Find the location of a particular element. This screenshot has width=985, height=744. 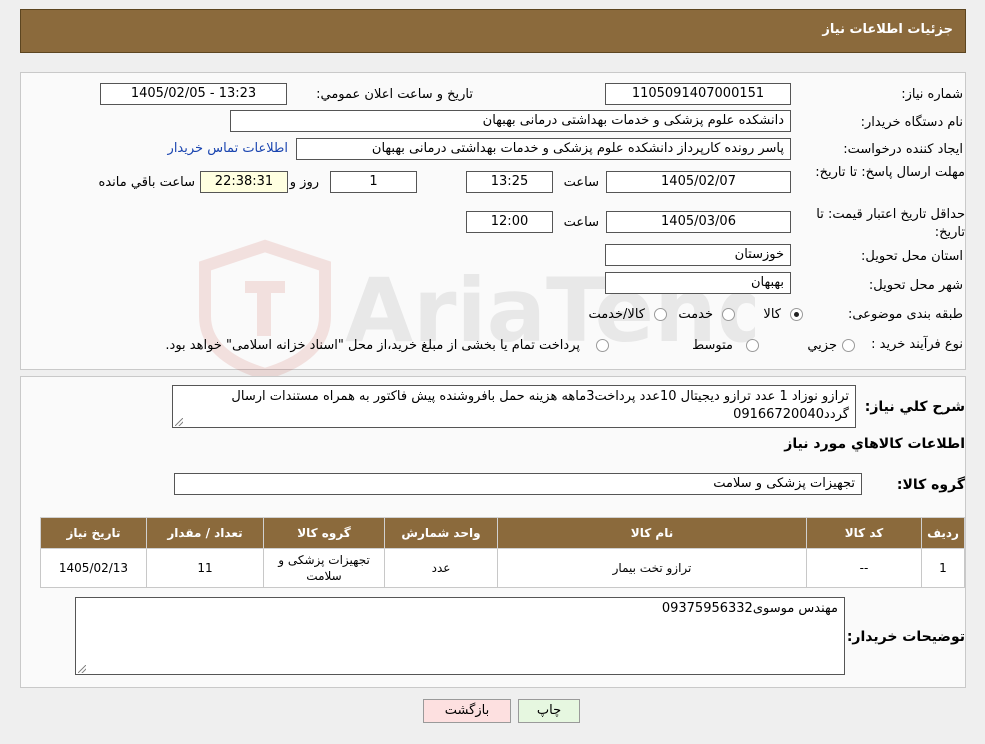

cell-name: ترازو تخت بیمار is located at coordinates (652, 568).